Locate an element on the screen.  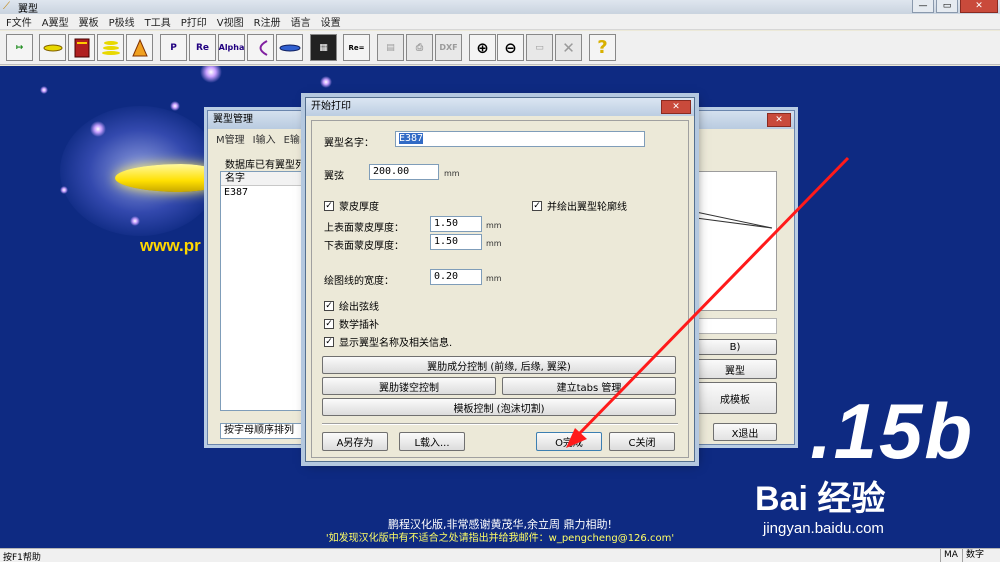
chord-label: 翼弦 is located at coordinates (334, 176).